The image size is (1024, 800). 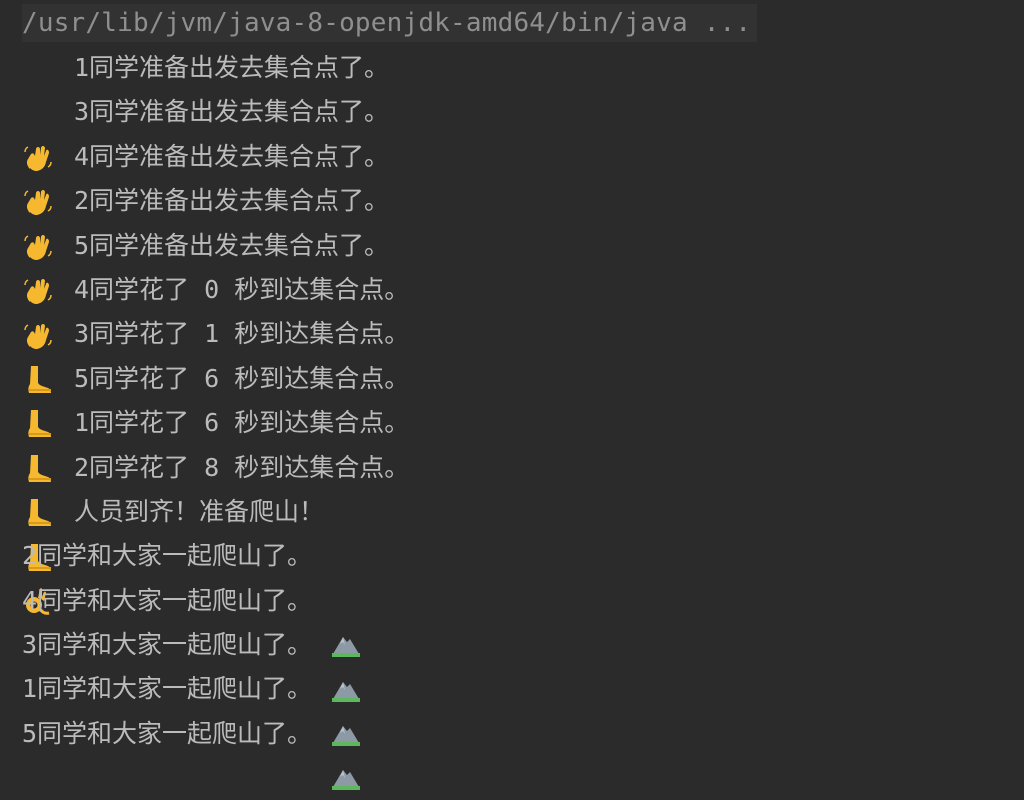 I want to click on log-text: 5同学花了 6 秒到达集合点。, so click(x=242, y=378).